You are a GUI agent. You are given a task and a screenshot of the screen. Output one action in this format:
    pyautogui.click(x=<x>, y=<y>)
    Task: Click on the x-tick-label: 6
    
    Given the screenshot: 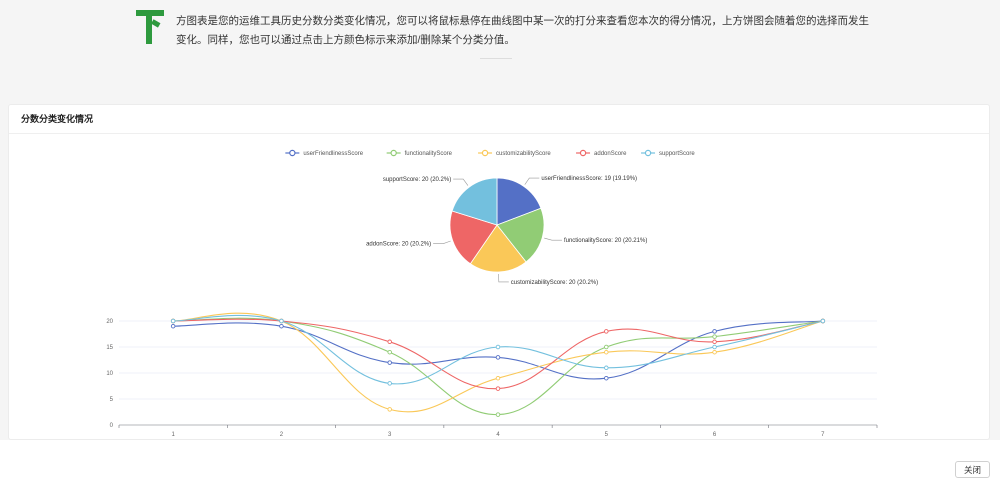 What is the action you would take?
    pyautogui.click(x=715, y=435)
    